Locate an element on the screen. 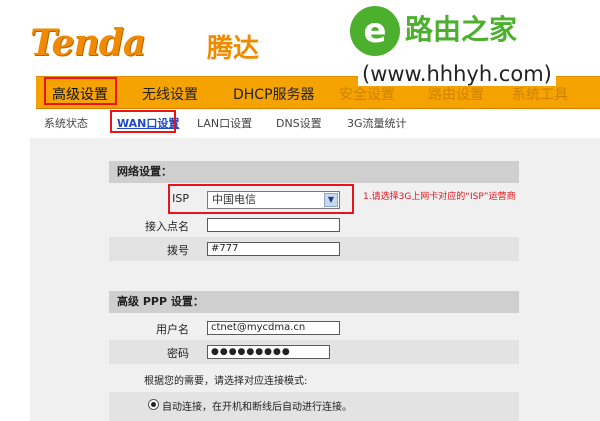  password-input: ●●●●●●●●● is located at coordinates (268, 352).